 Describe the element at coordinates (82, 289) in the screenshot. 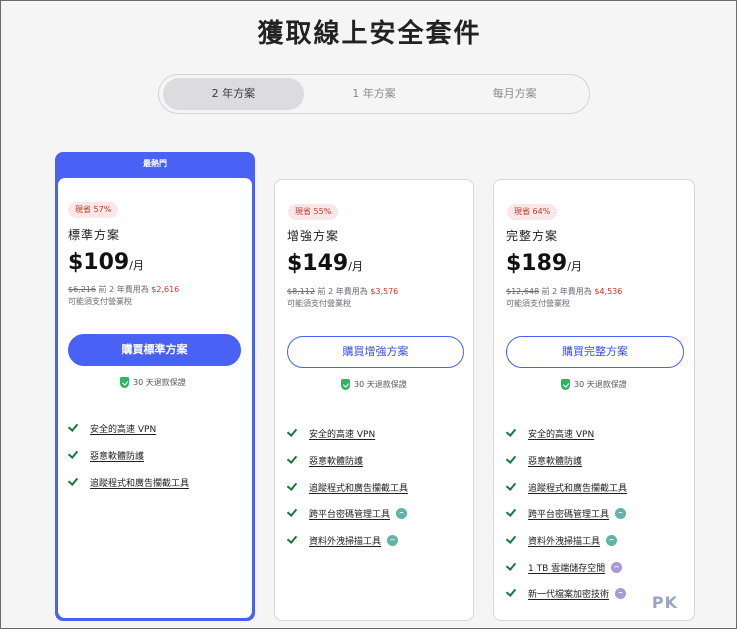

I see `original-price: $6,216` at that location.